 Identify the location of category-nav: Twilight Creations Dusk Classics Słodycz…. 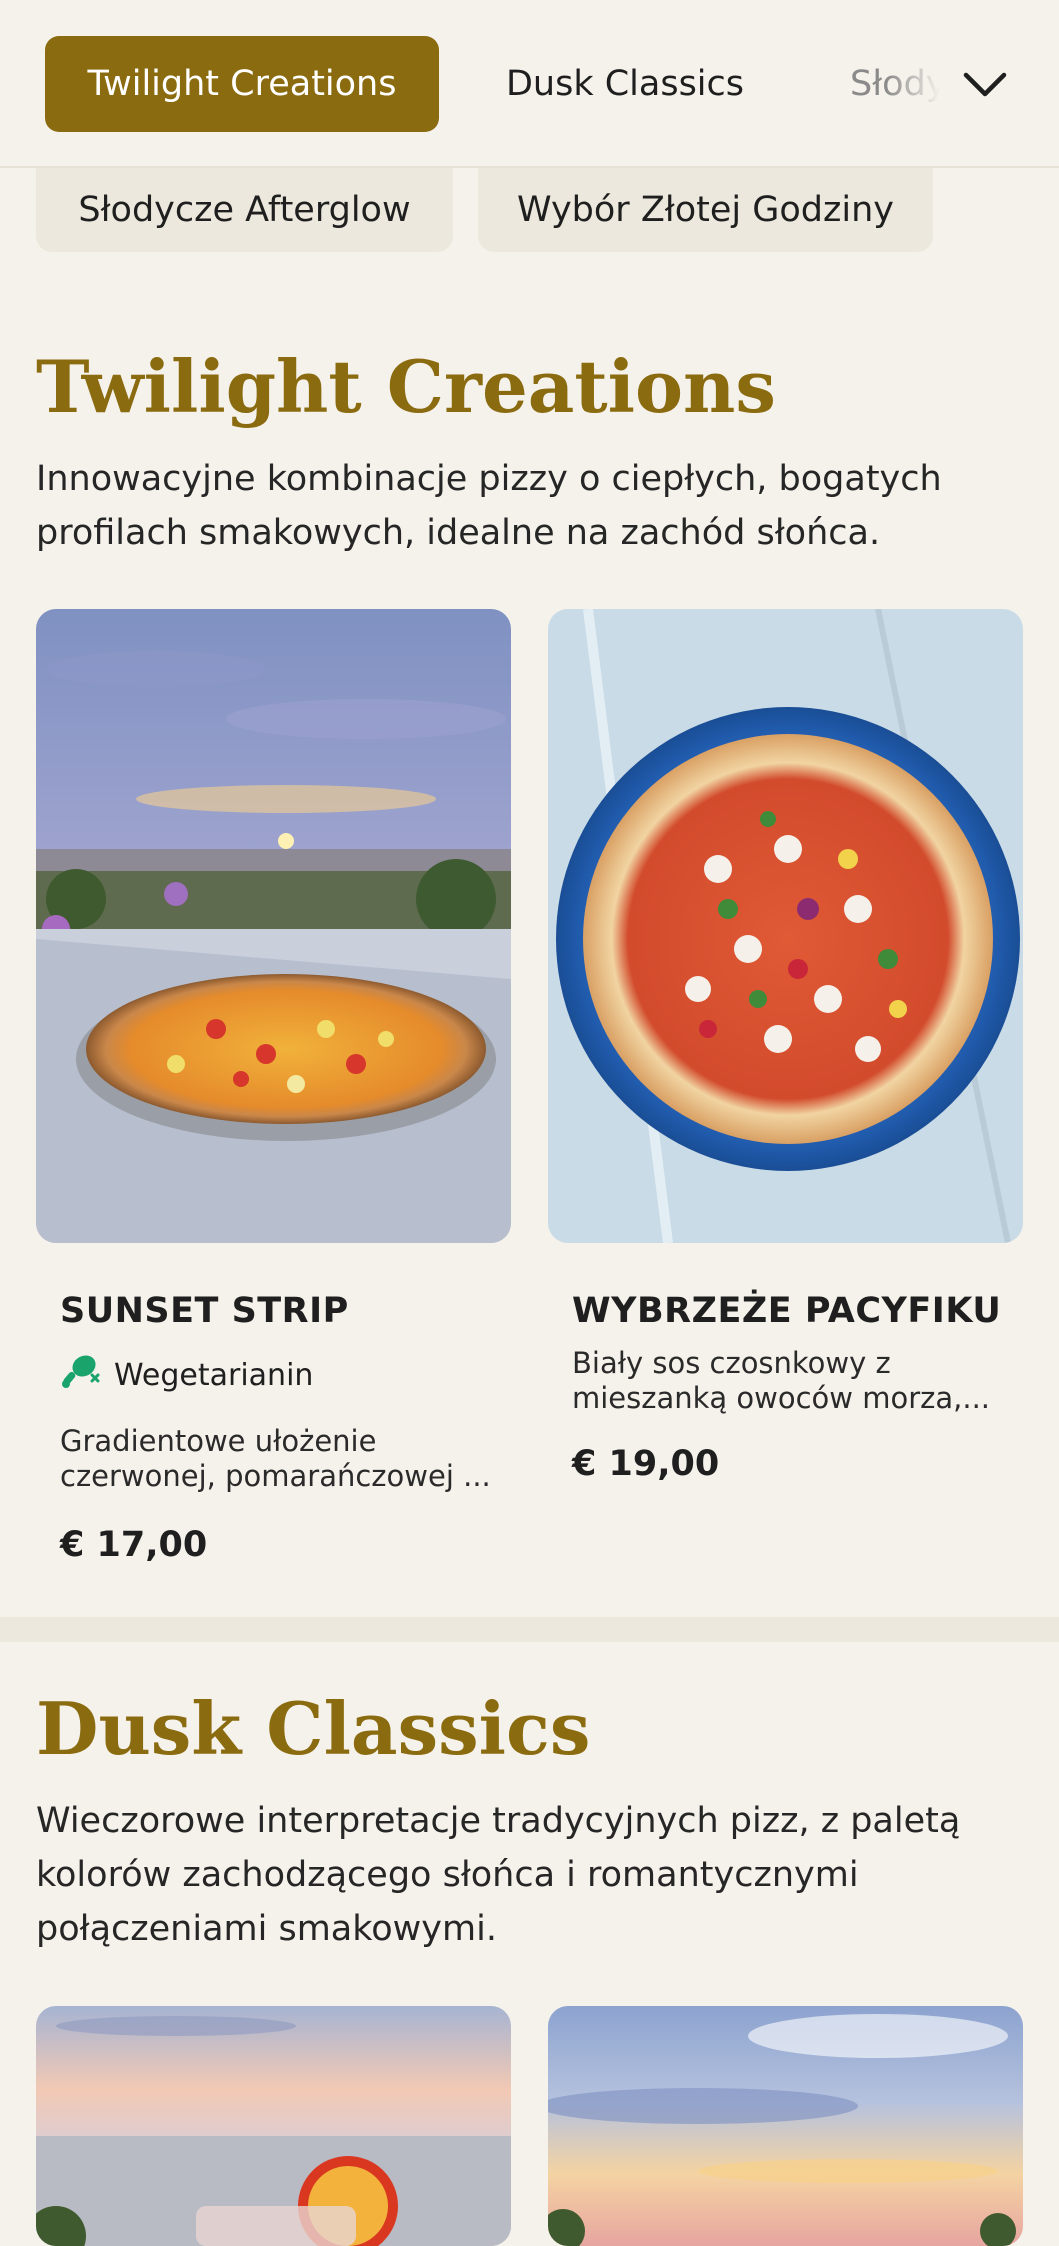
(529, 84).